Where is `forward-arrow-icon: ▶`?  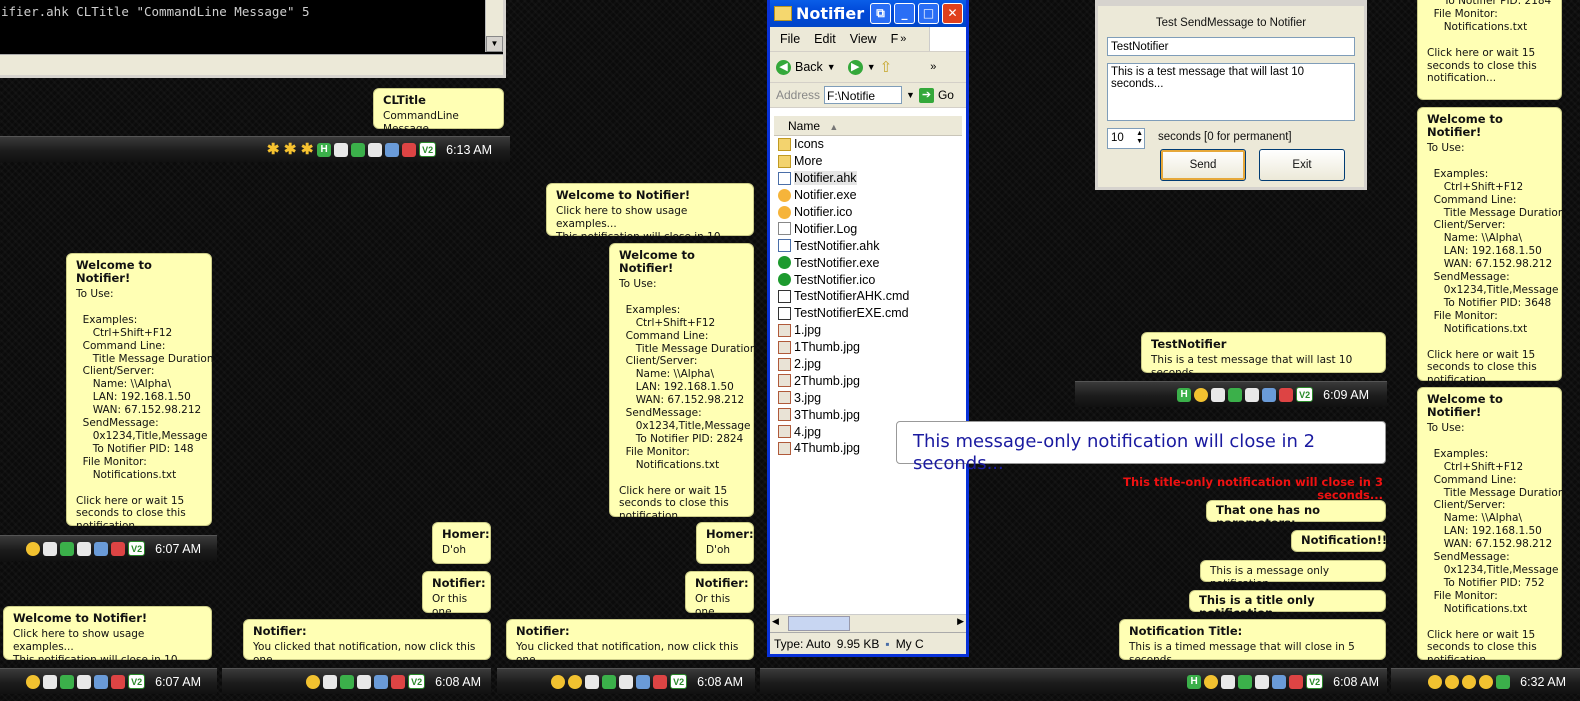
forward-arrow-icon: ▶ is located at coordinates (855, 67).